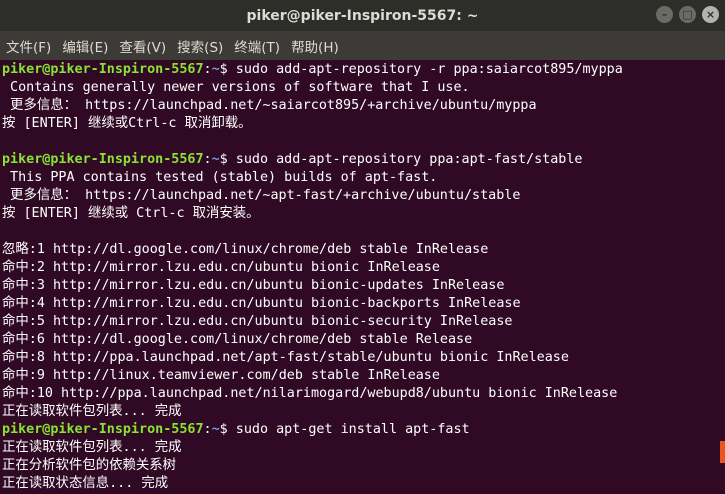 Image resolution: width=725 pixels, height=494 pixels. What do you see at coordinates (722, 452) in the screenshot?
I see `scrollbar-thumb` at bounding box center [722, 452].